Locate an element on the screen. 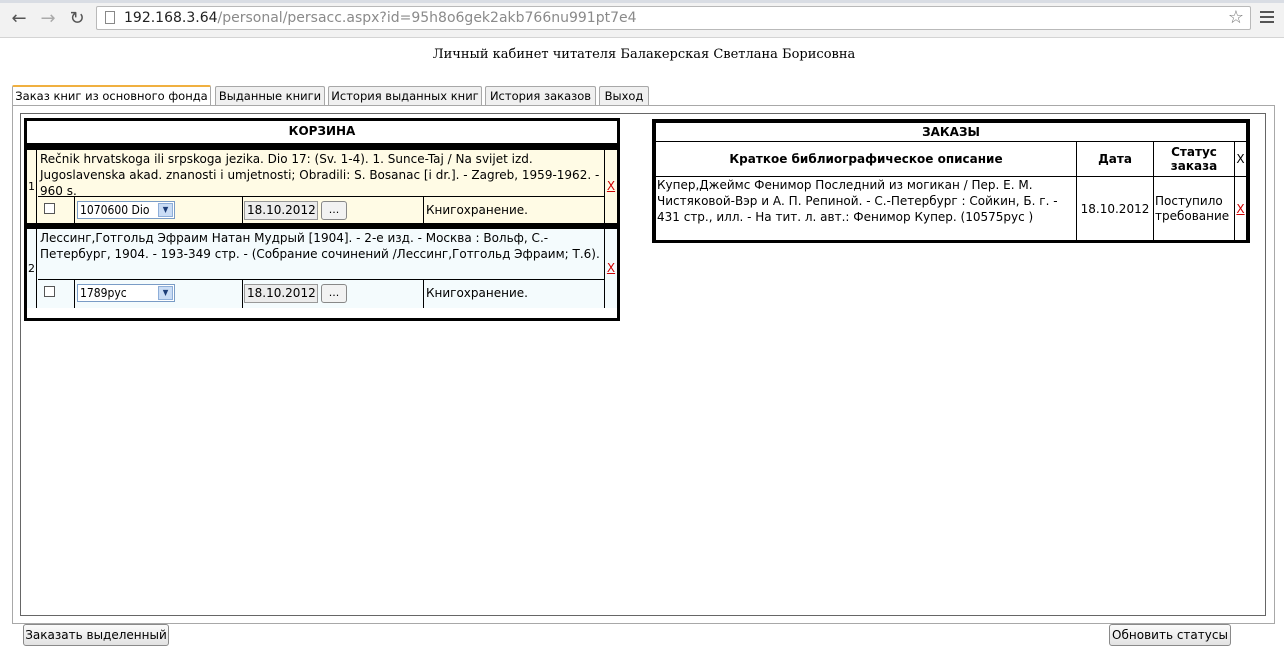  order-delete-link: X is located at coordinates (1240, 208).